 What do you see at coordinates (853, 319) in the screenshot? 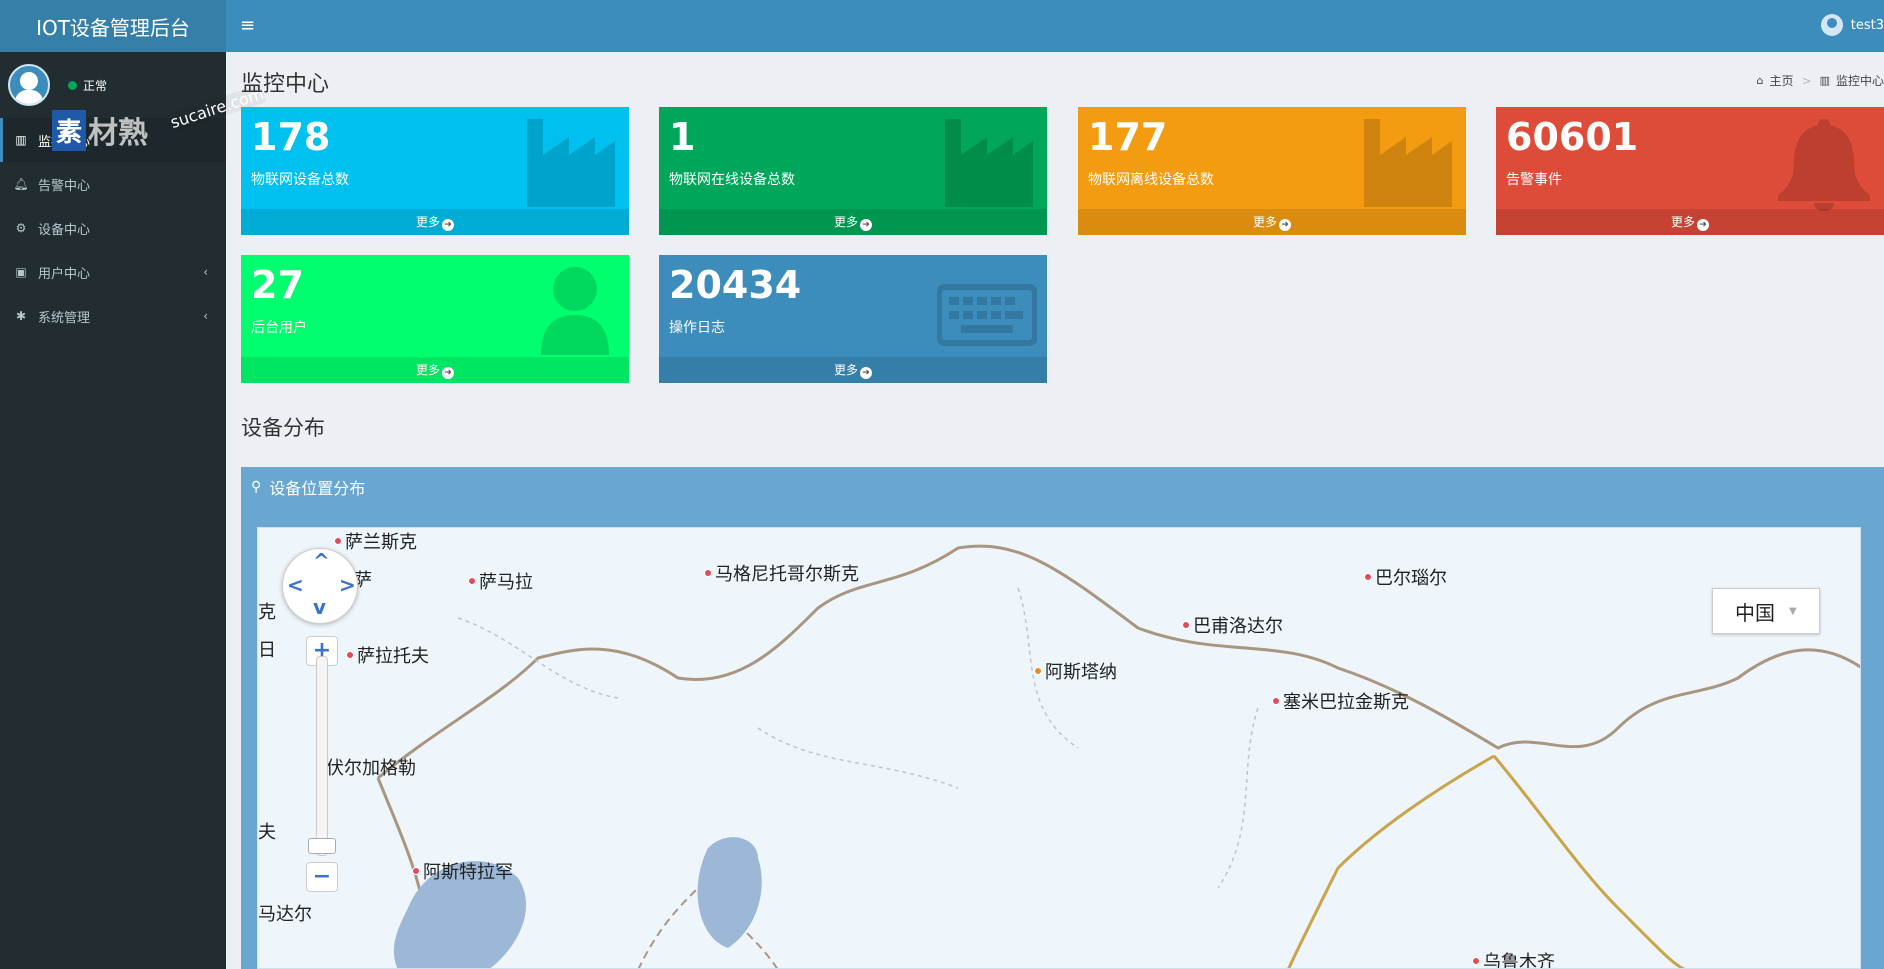
I see `card-operation-logs: 20434 操作日志 更多 ➜` at bounding box center [853, 319].